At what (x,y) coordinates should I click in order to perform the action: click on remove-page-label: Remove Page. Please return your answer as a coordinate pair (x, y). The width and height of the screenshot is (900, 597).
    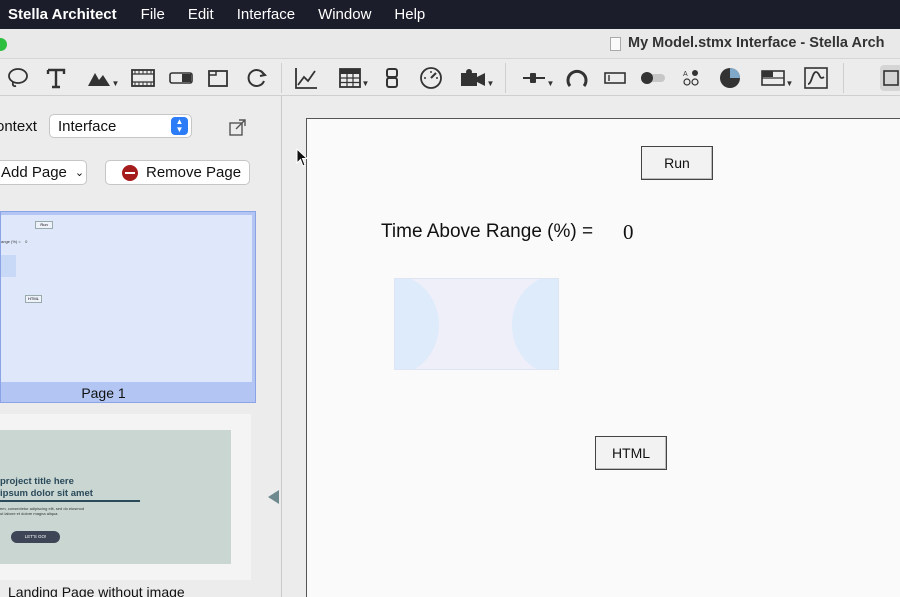
    Looking at the image, I should click on (194, 172).